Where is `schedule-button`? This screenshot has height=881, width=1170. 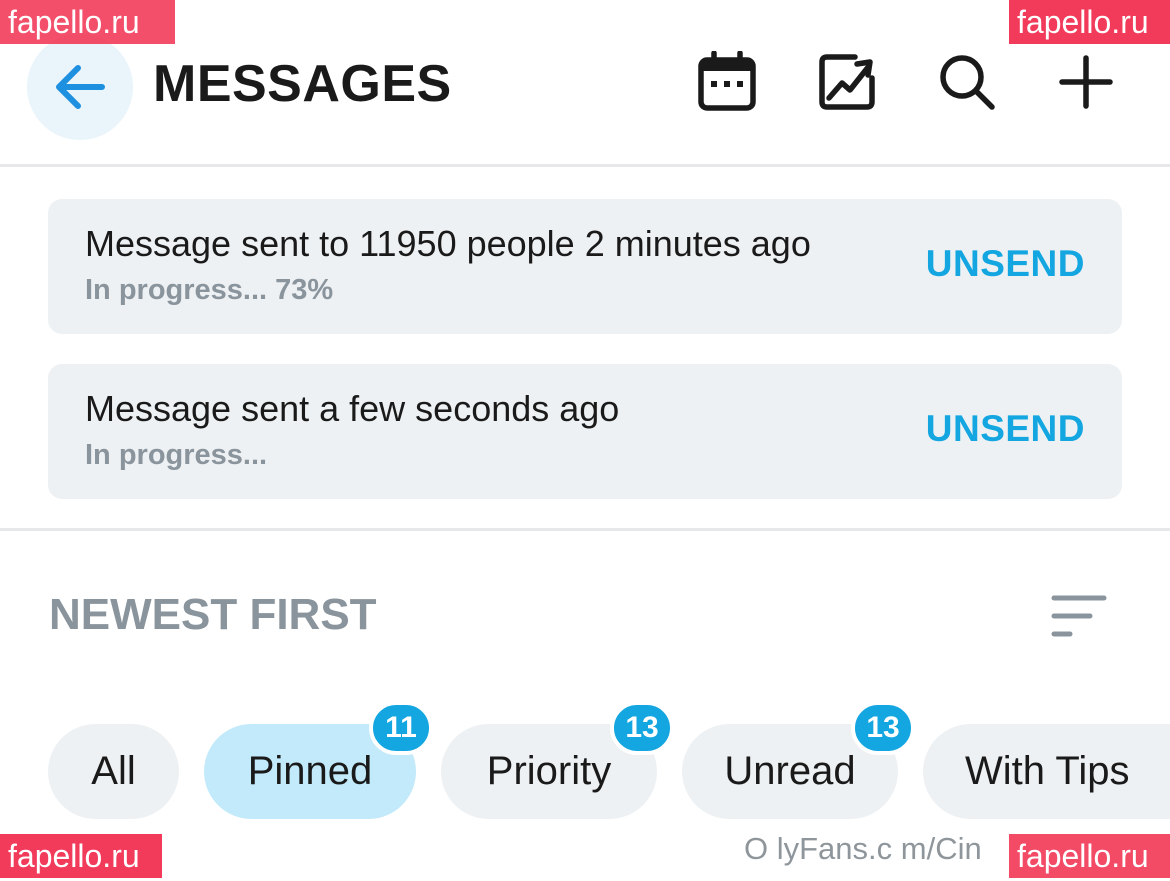
schedule-button is located at coordinates (727, 82).